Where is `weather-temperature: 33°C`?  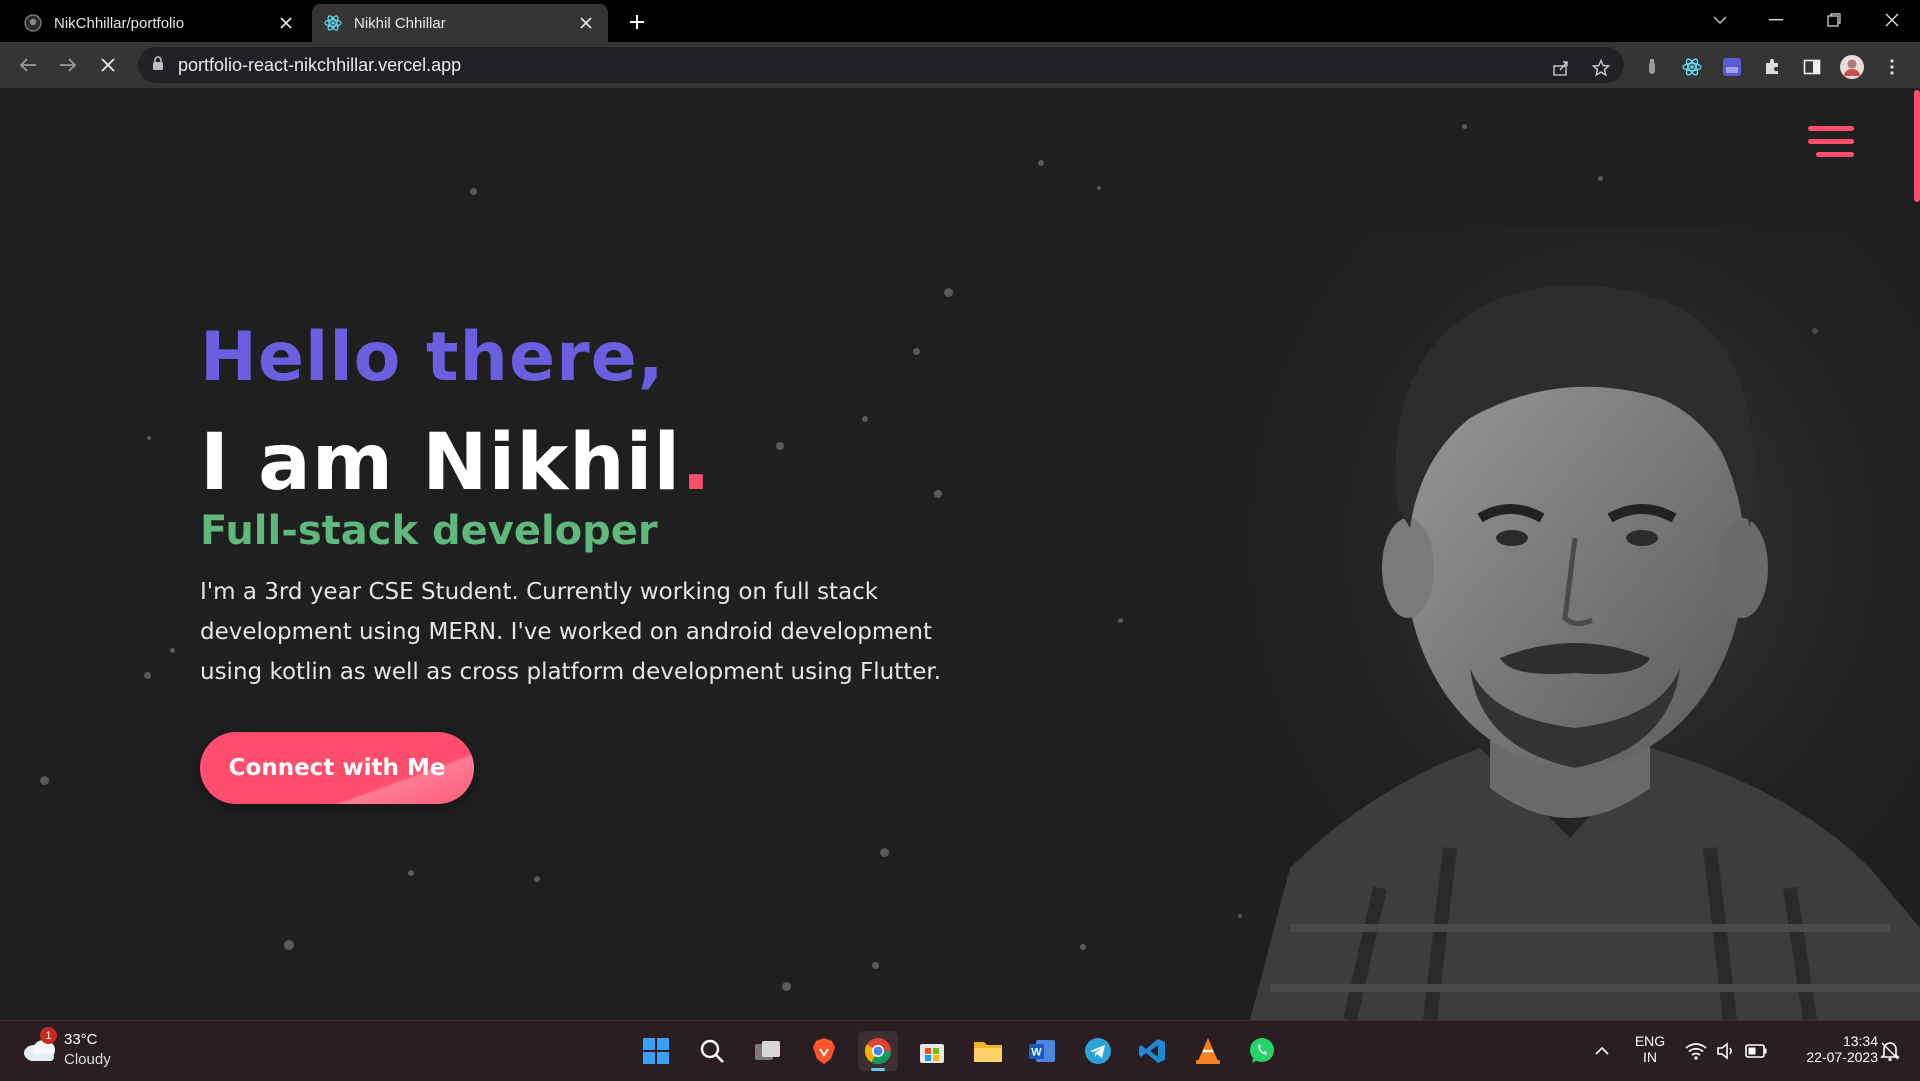 weather-temperature: 33°C is located at coordinates (81, 1039).